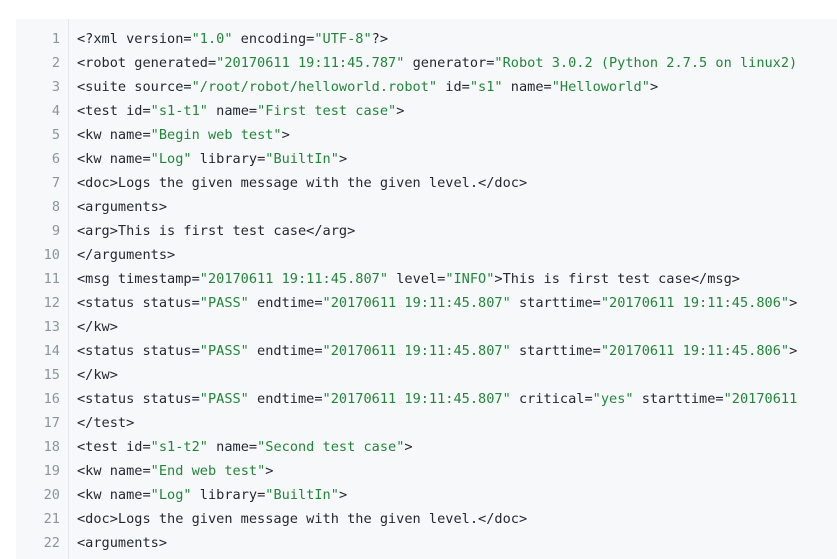 The height and width of the screenshot is (559, 837). What do you see at coordinates (426, 375) in the screenshot?
I see `code-line: 15 </kw>` at bounding box center [426, 375].